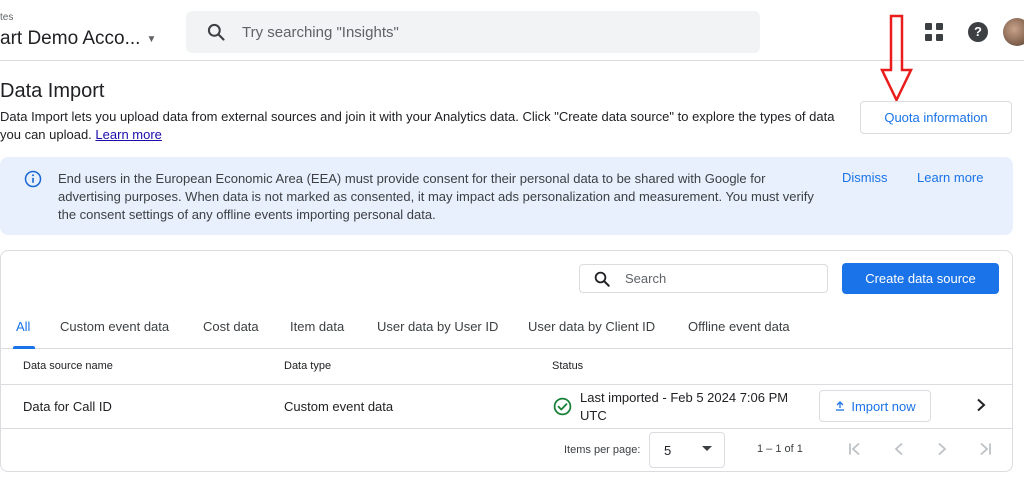 This screenshot has height=486, width=1024. What do you see at coordinates (936, 117) in the screenshot?
I see `quota-information-button: Quota information` at bounding box center [936, 117].